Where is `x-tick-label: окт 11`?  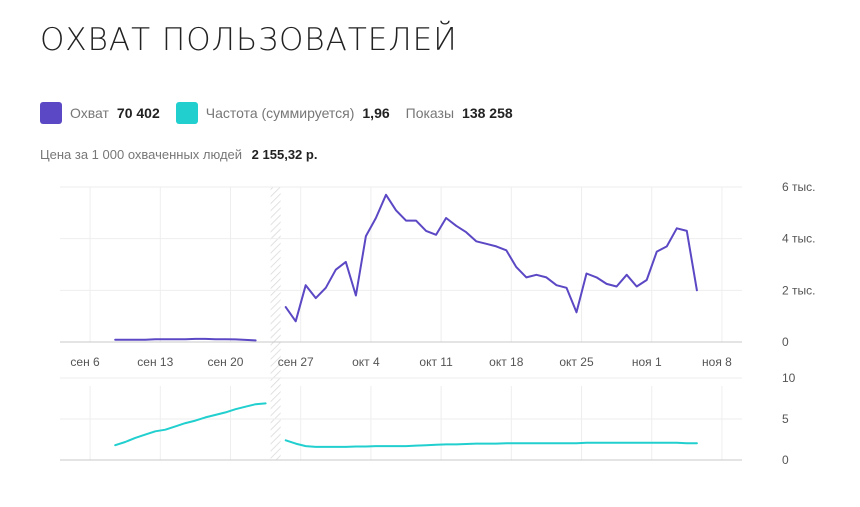
x-tick-label: окт 11 is located at coordinates (436, 362).